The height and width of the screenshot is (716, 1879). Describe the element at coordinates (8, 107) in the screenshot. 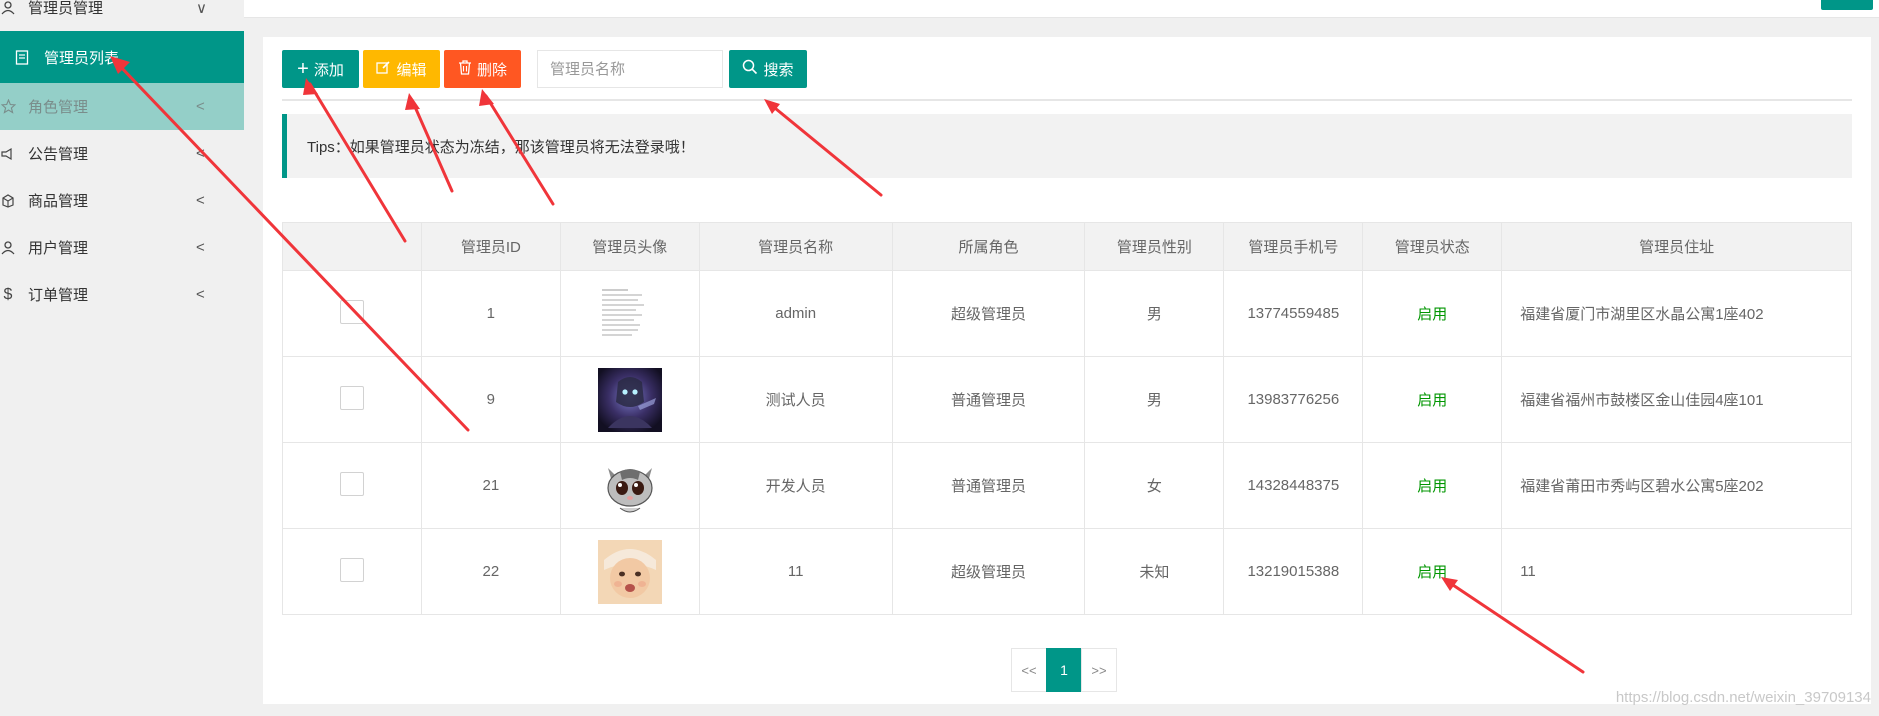

I see `star-icon` at that location.